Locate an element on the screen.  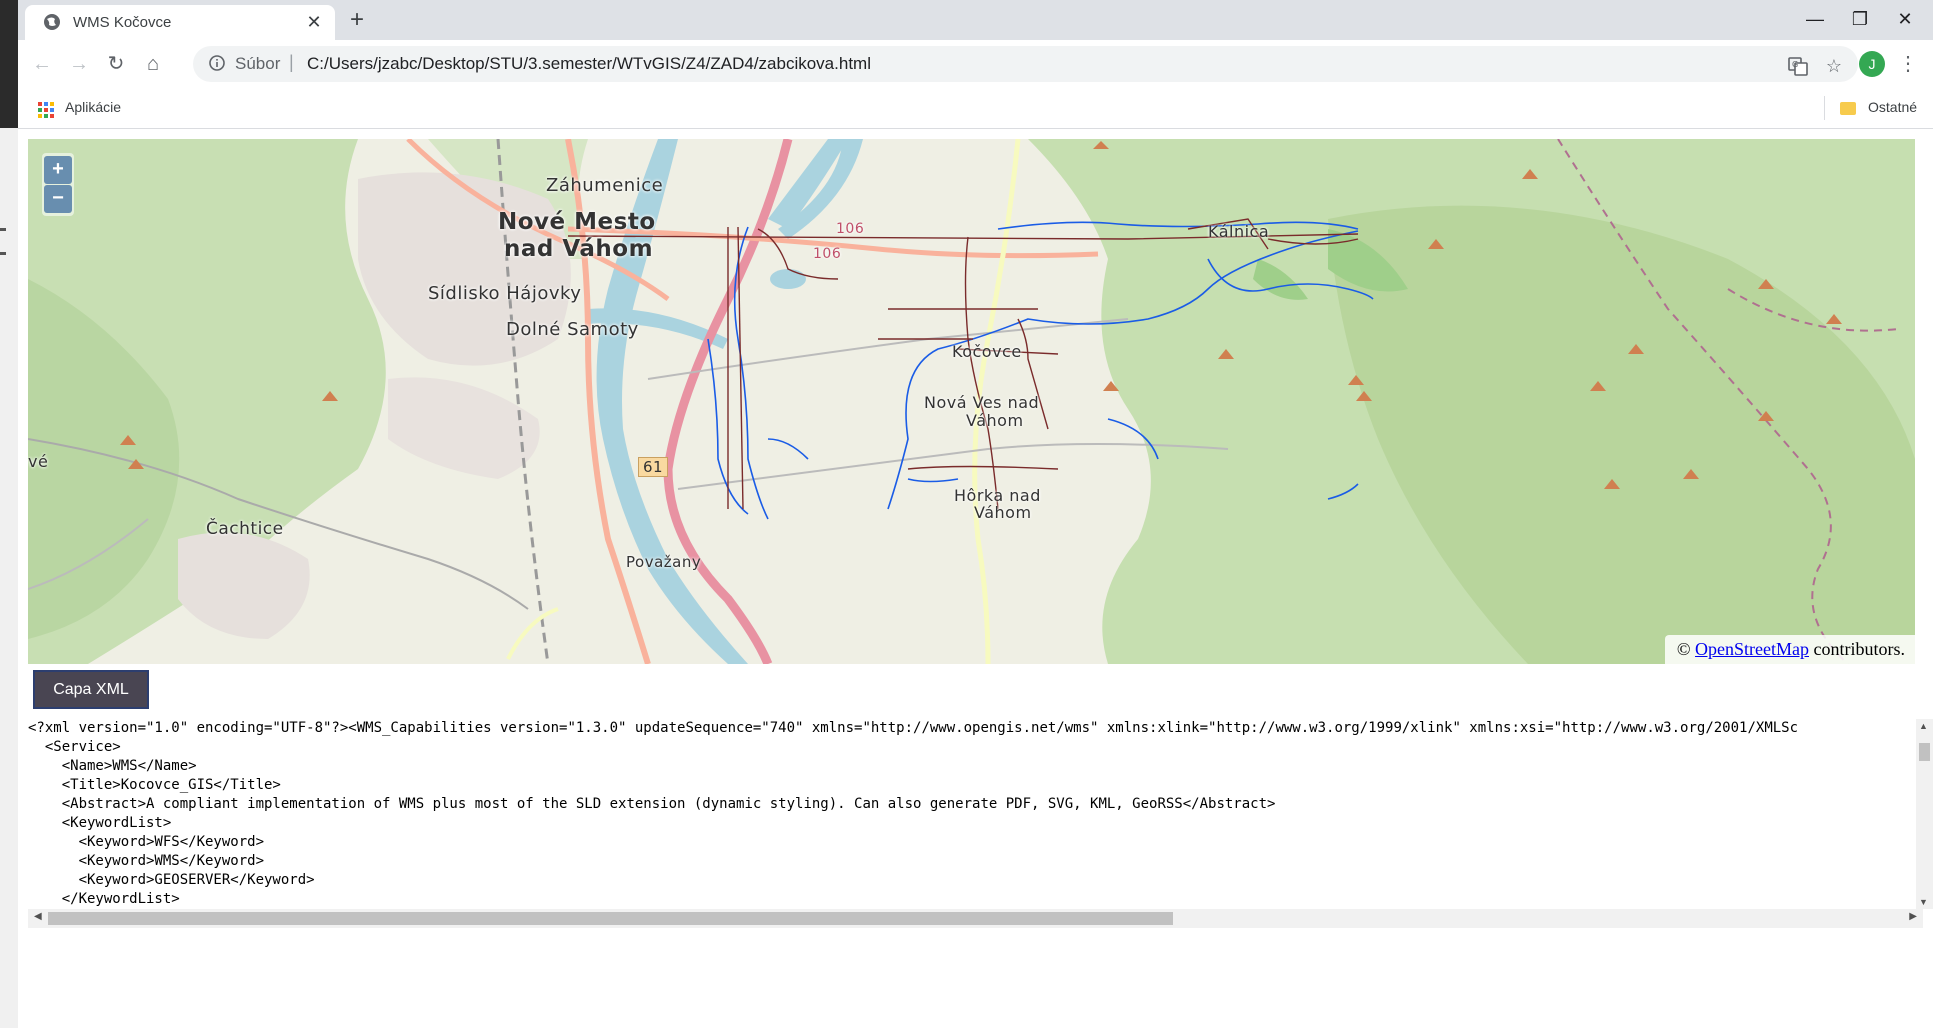
map-label-kalnica: Kálnica is located at coordinates (1239, 231).